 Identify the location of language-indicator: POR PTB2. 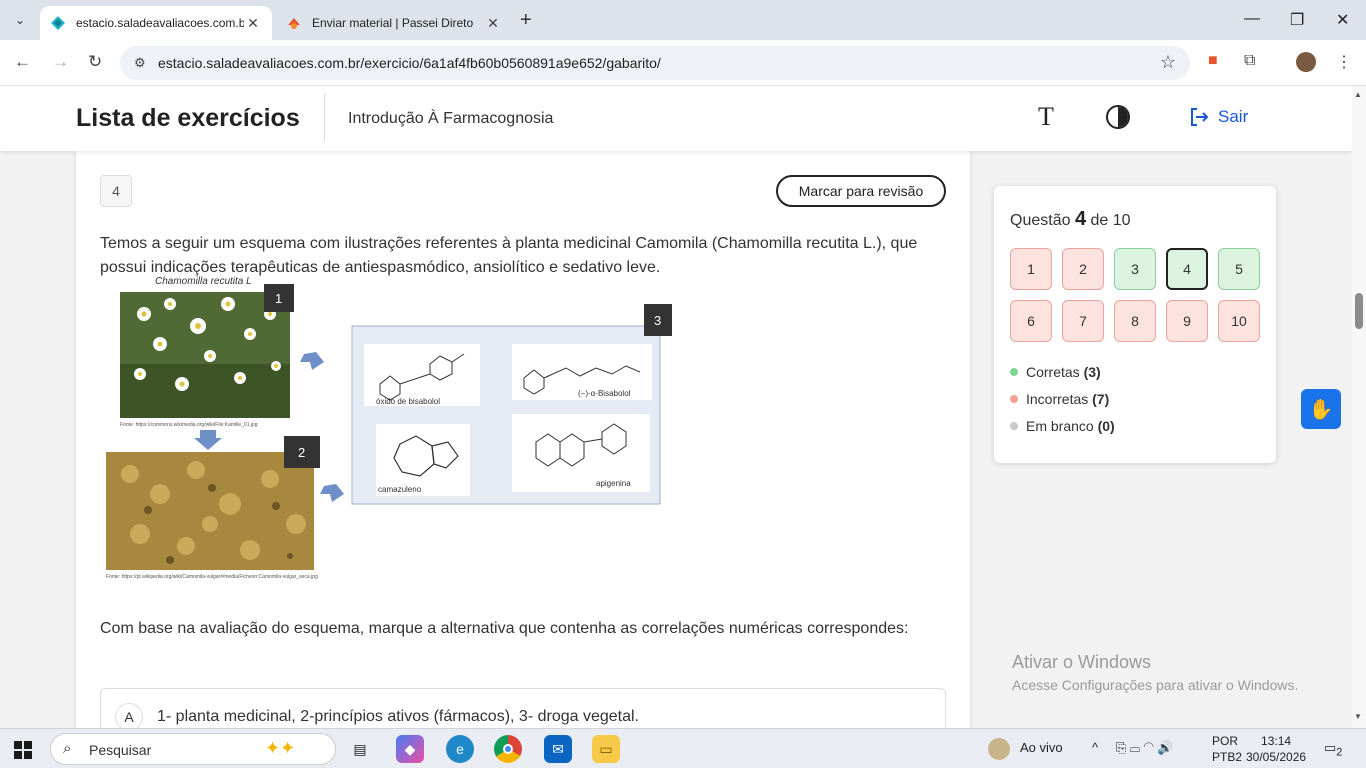
(1227, 749).